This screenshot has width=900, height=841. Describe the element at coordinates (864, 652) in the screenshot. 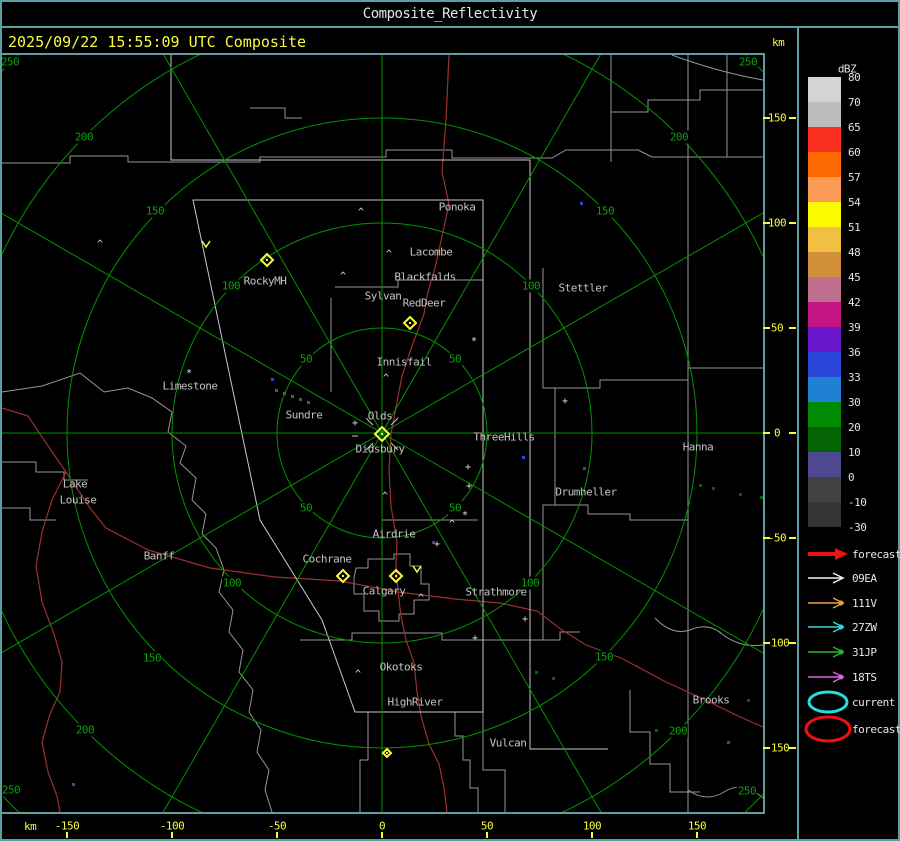

I see `legend-label-31JP: 31JP` at that location.